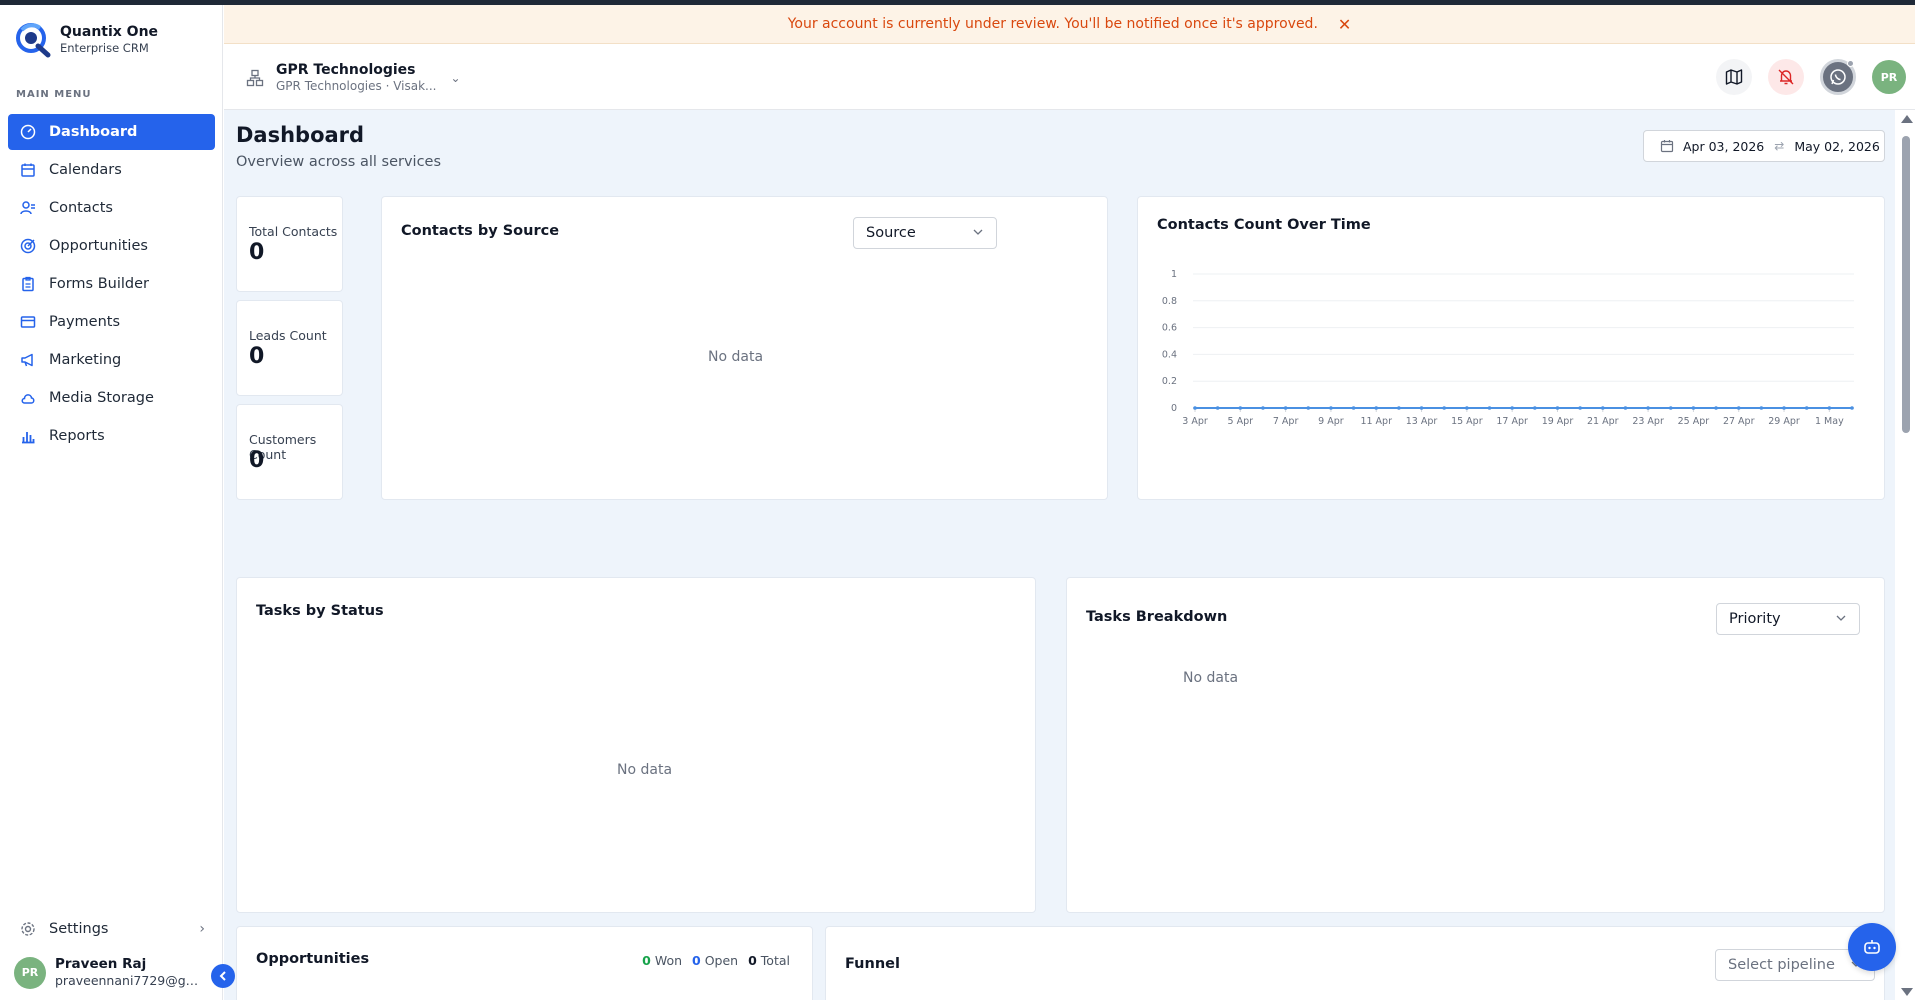 This screenshot has height=1000, width=1915. Describe the element at coordinates (1788, 619) in the screenshot. I see `priority-select: Priority` at that location.